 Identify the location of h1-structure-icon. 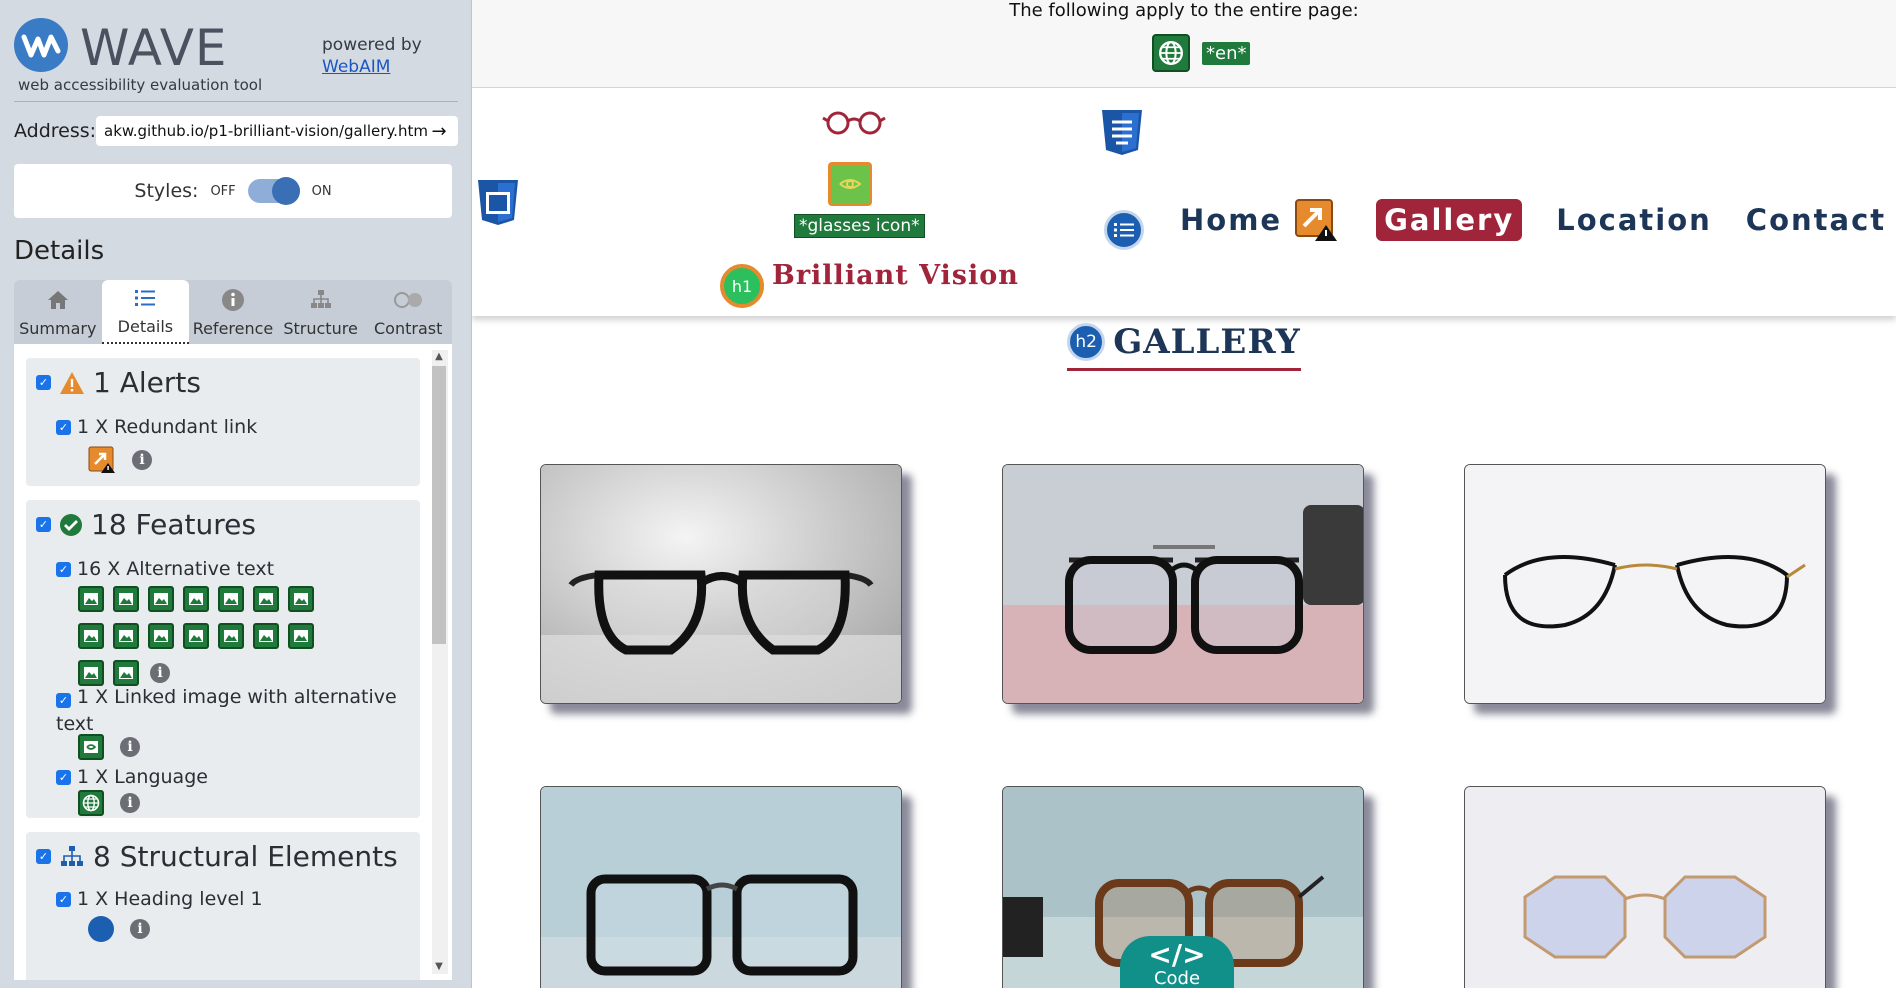
(101, 929).